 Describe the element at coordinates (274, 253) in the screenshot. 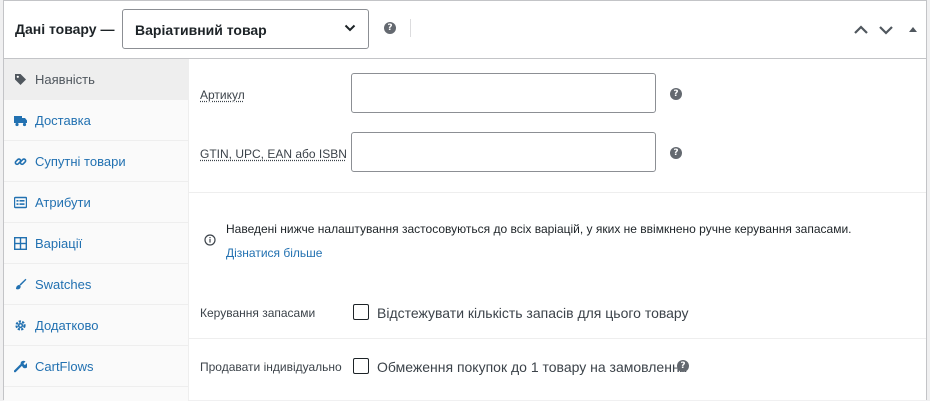

I see `learn-more-link: Дізнатися більше` at that location.